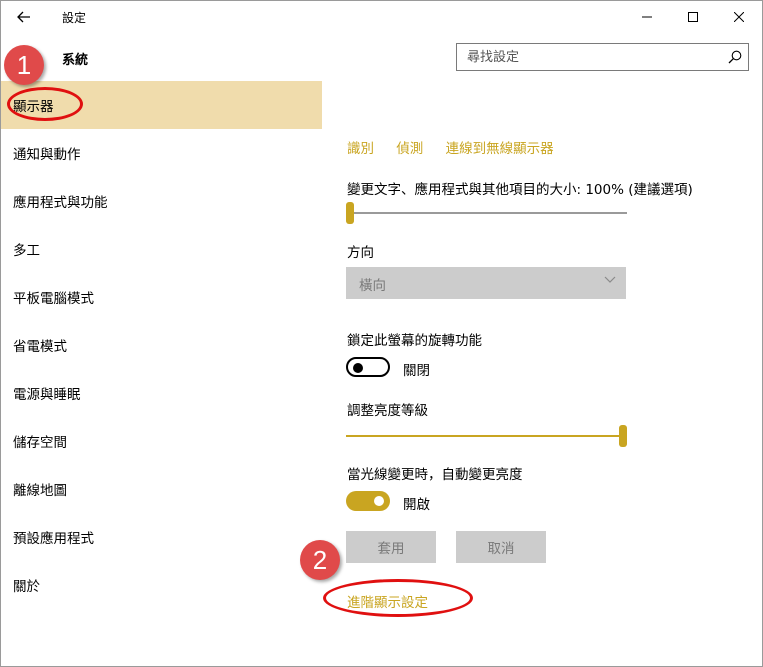 Image resolution: width=763 pixels, height=667 pixels. I want to click on sidebar-item-multitasking: 多工, so click(161, 249).